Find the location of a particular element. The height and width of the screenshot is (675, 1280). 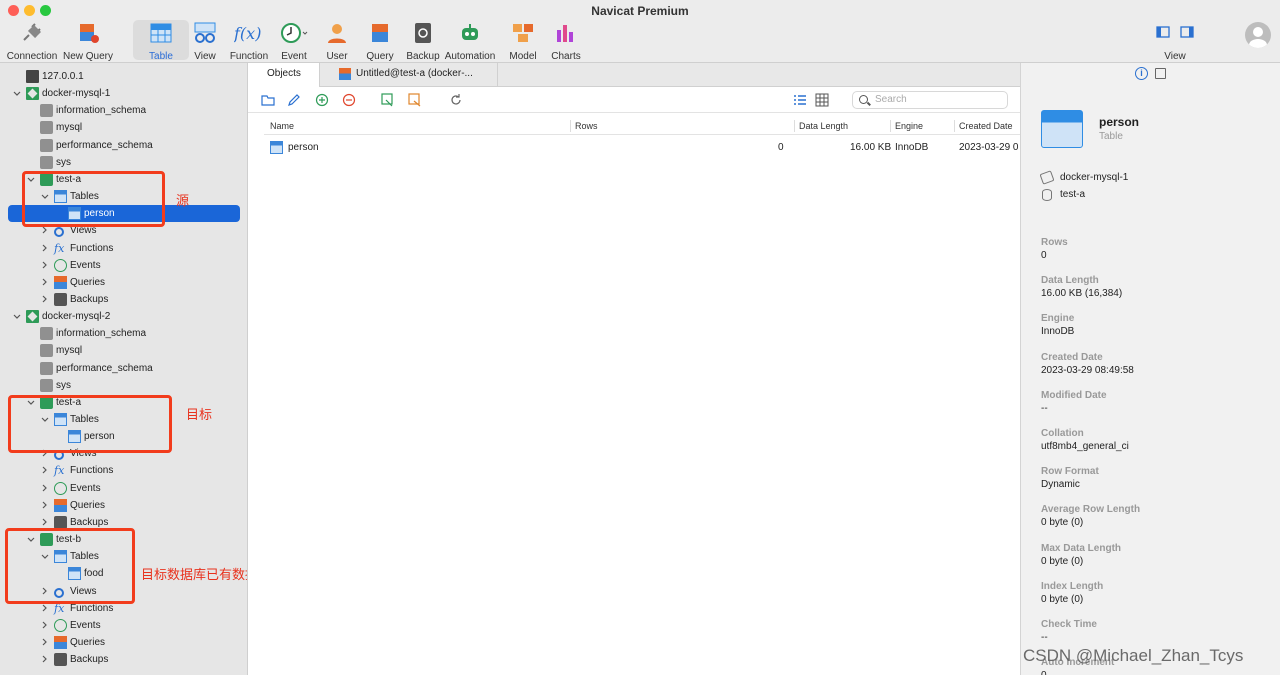

window-title: Navicat Premium is located at coordinates (640, 11).